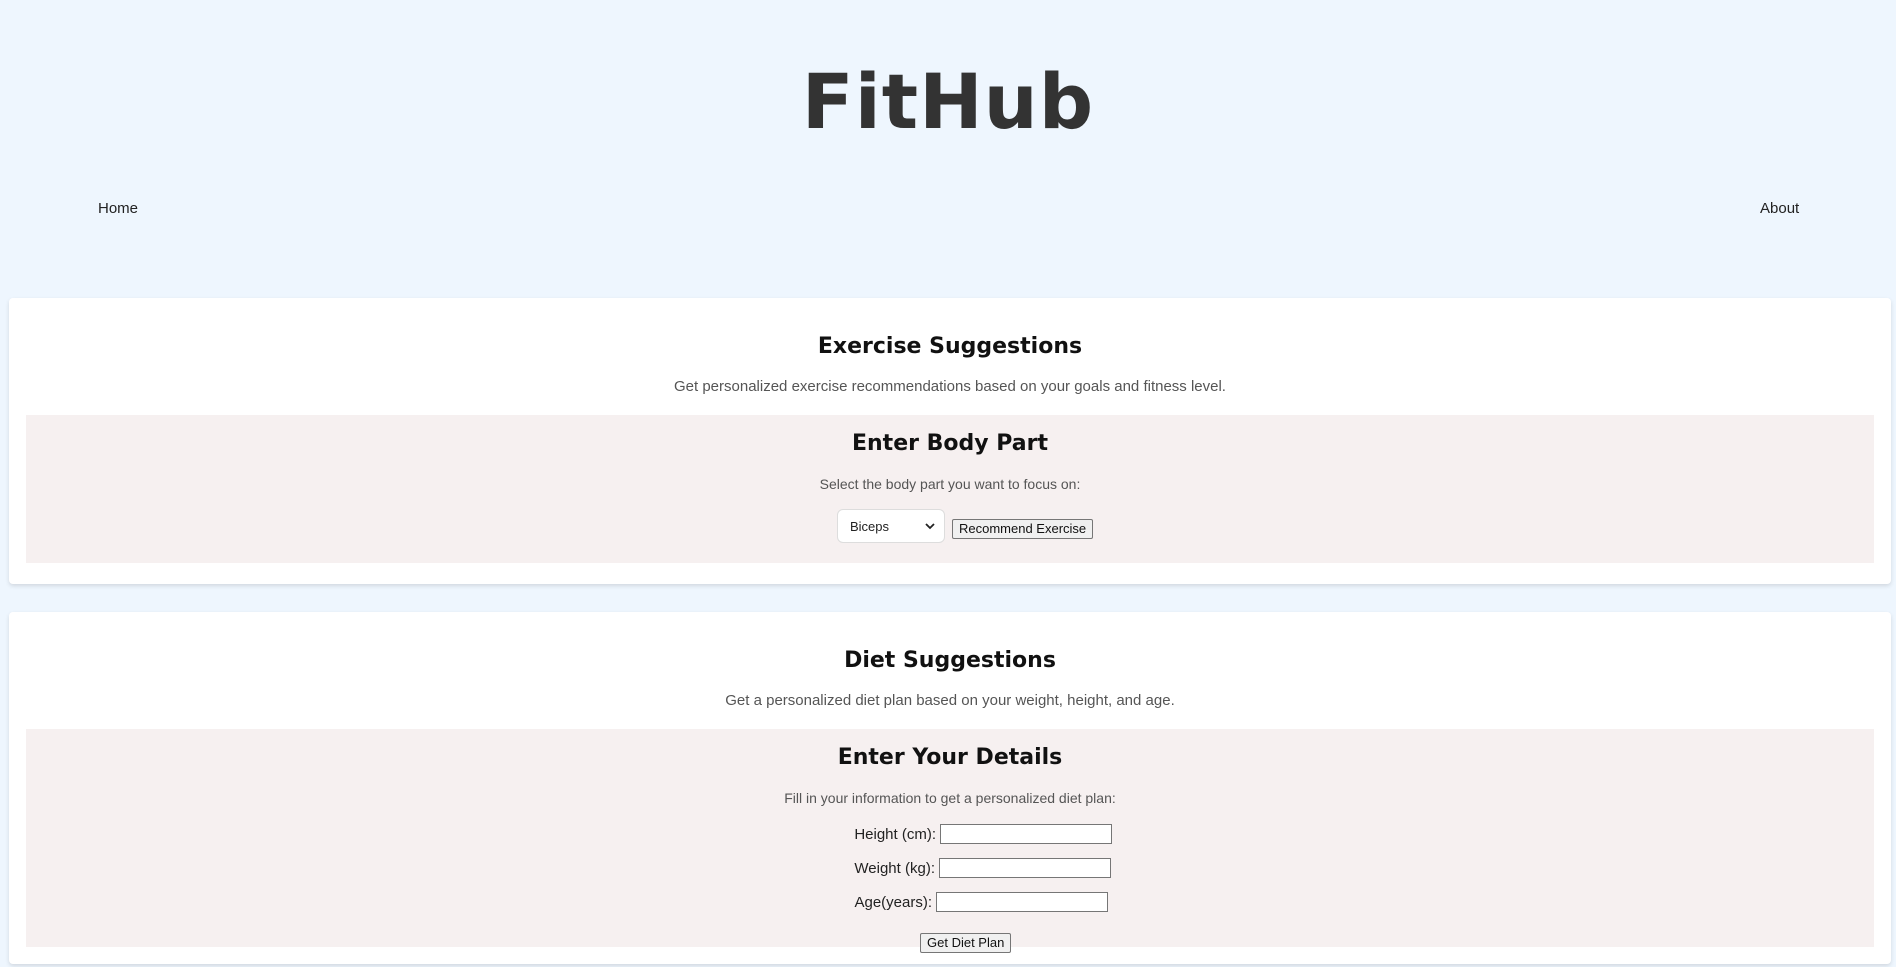 This screenshot has height=967, width=1896. I want to click on brand-title: FitHub, so click(948, 101).